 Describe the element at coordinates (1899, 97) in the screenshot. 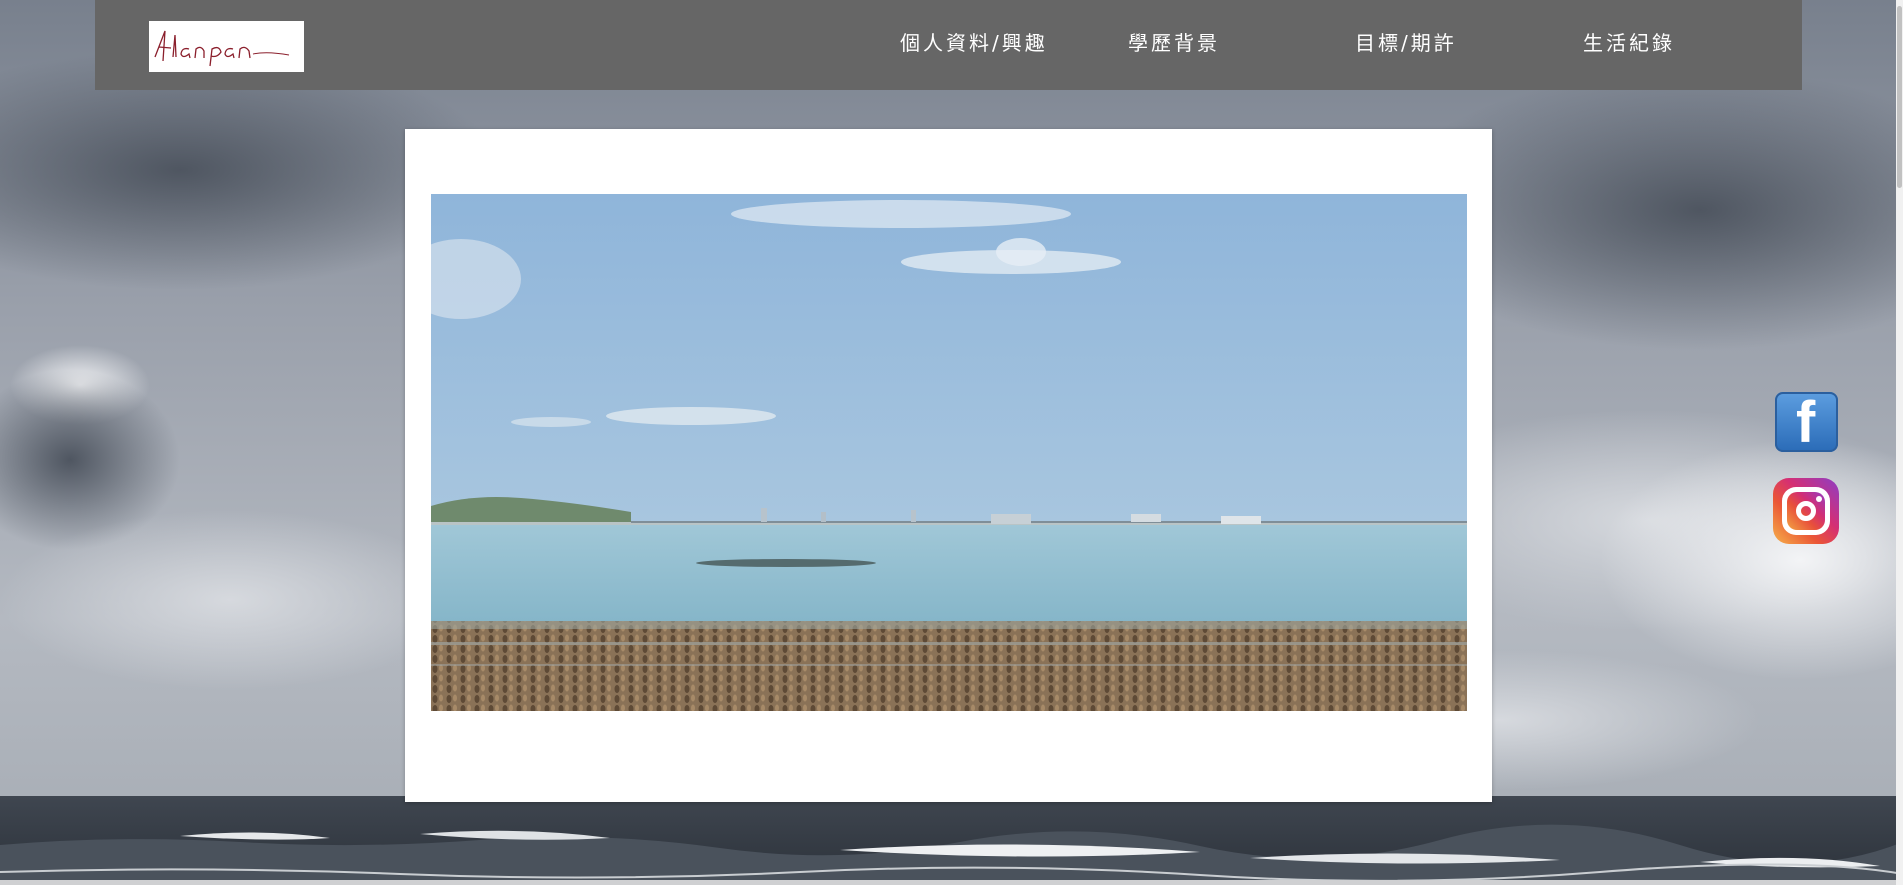

I see `scrollbar-thumb` at that location.